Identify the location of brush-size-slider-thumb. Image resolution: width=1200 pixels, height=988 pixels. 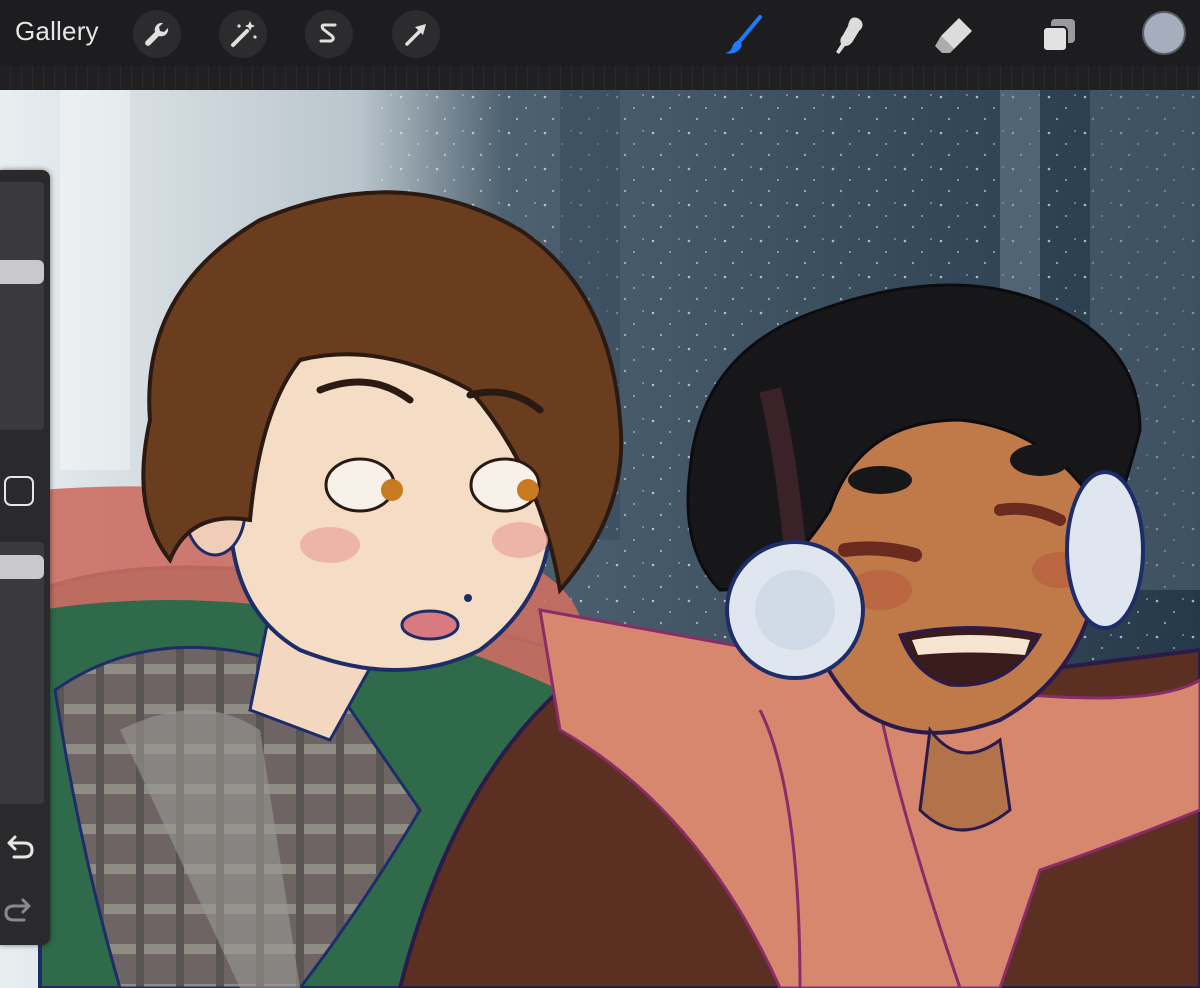
(22, 272).